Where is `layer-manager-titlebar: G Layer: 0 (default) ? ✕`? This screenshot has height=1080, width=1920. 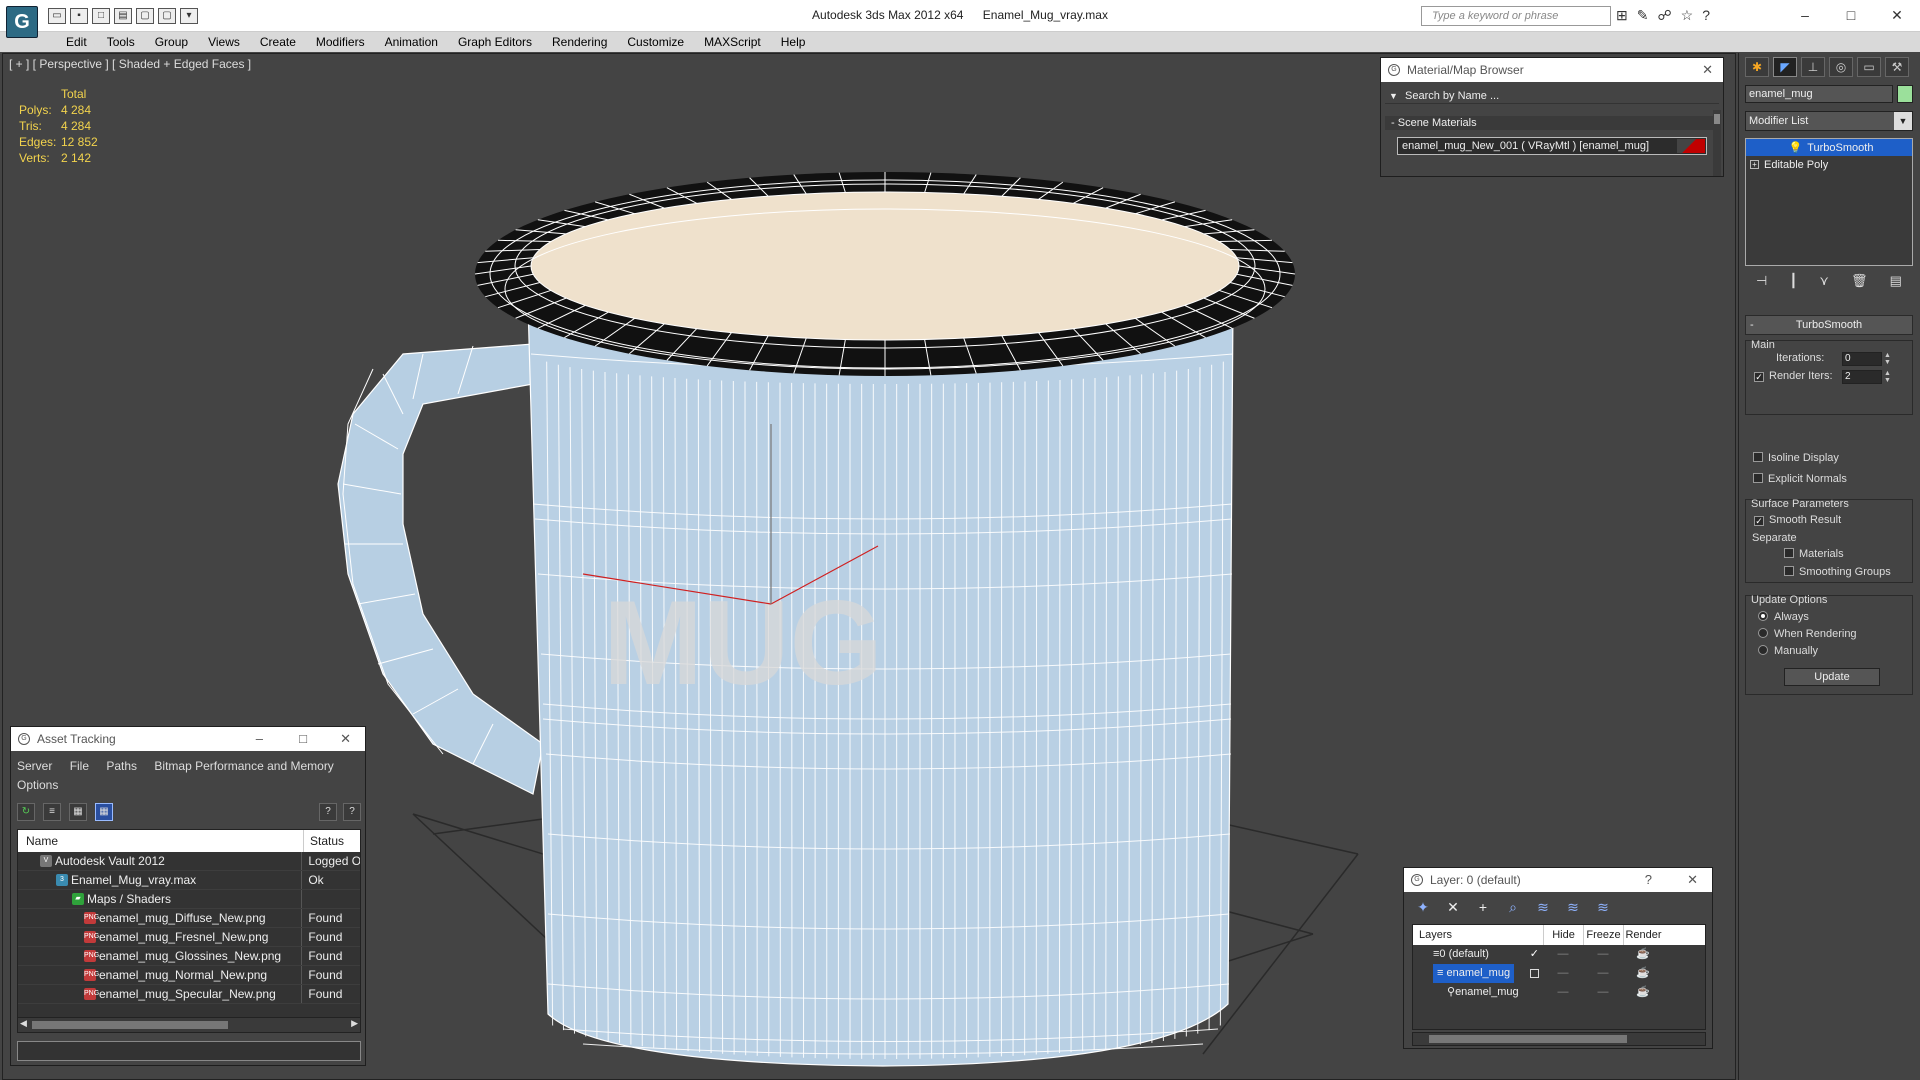 layer-manager-titlebar: G Layer: 0 (default) ? ✕ is located at coordinates (1558, 880).